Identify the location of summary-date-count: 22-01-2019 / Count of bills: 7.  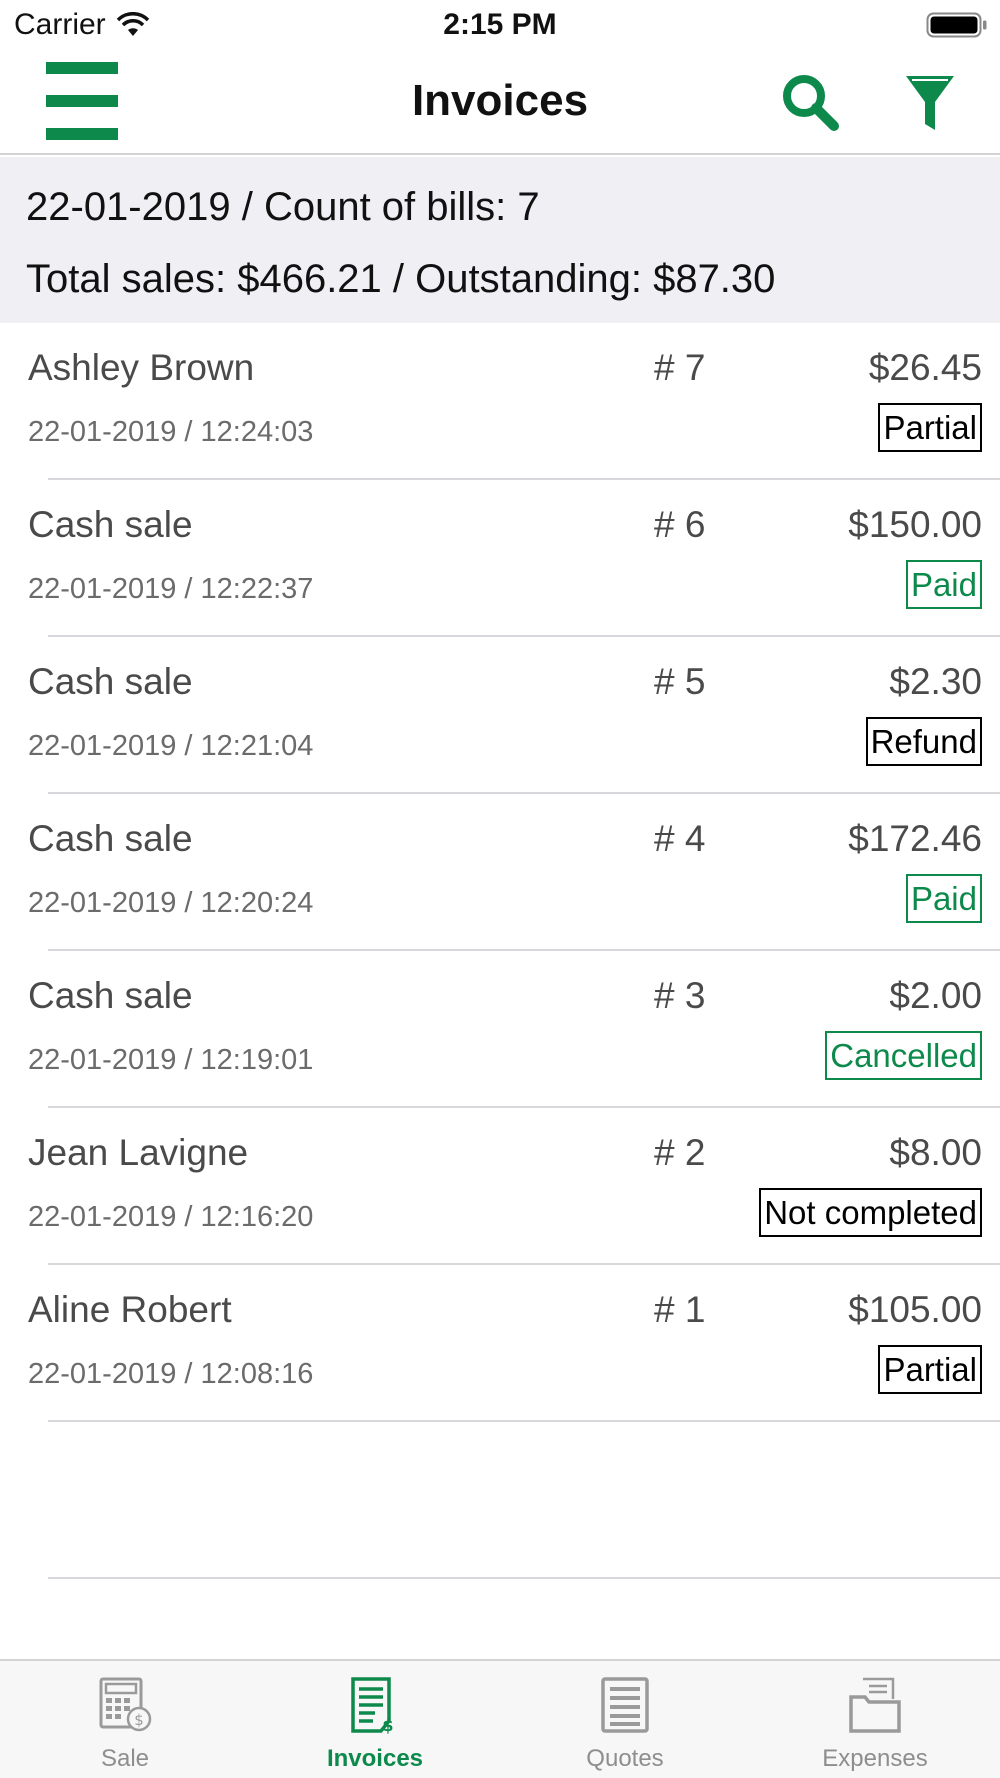
(283, 207).